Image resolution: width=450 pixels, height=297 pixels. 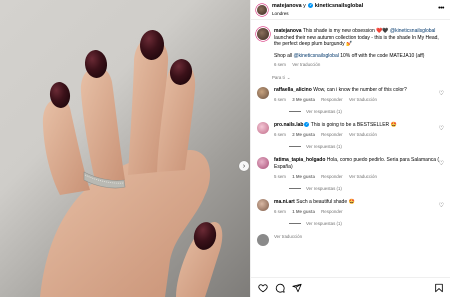 I want to click on next-photo-button: ›, so click(x=244, y=166).